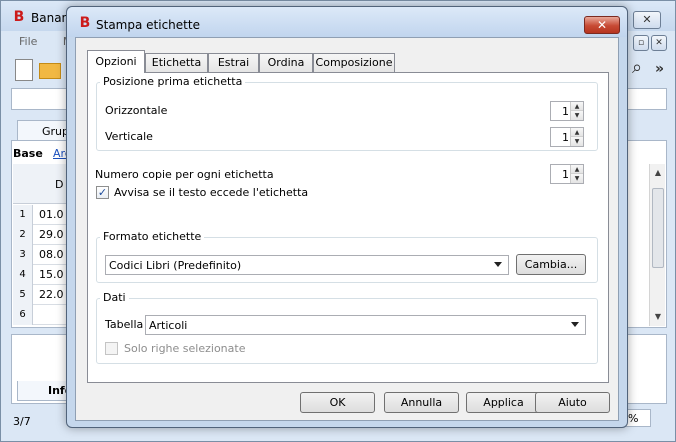  Describe the element at coordinates (184, 174) in the screenshot. I see `copies-label: Numero copie per ogni etichetta` at that location.